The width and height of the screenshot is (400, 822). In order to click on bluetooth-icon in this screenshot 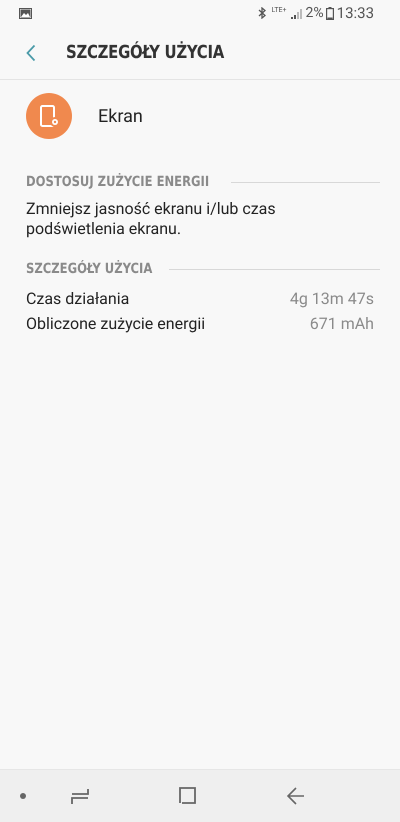, I will do `click(262, 13)`.